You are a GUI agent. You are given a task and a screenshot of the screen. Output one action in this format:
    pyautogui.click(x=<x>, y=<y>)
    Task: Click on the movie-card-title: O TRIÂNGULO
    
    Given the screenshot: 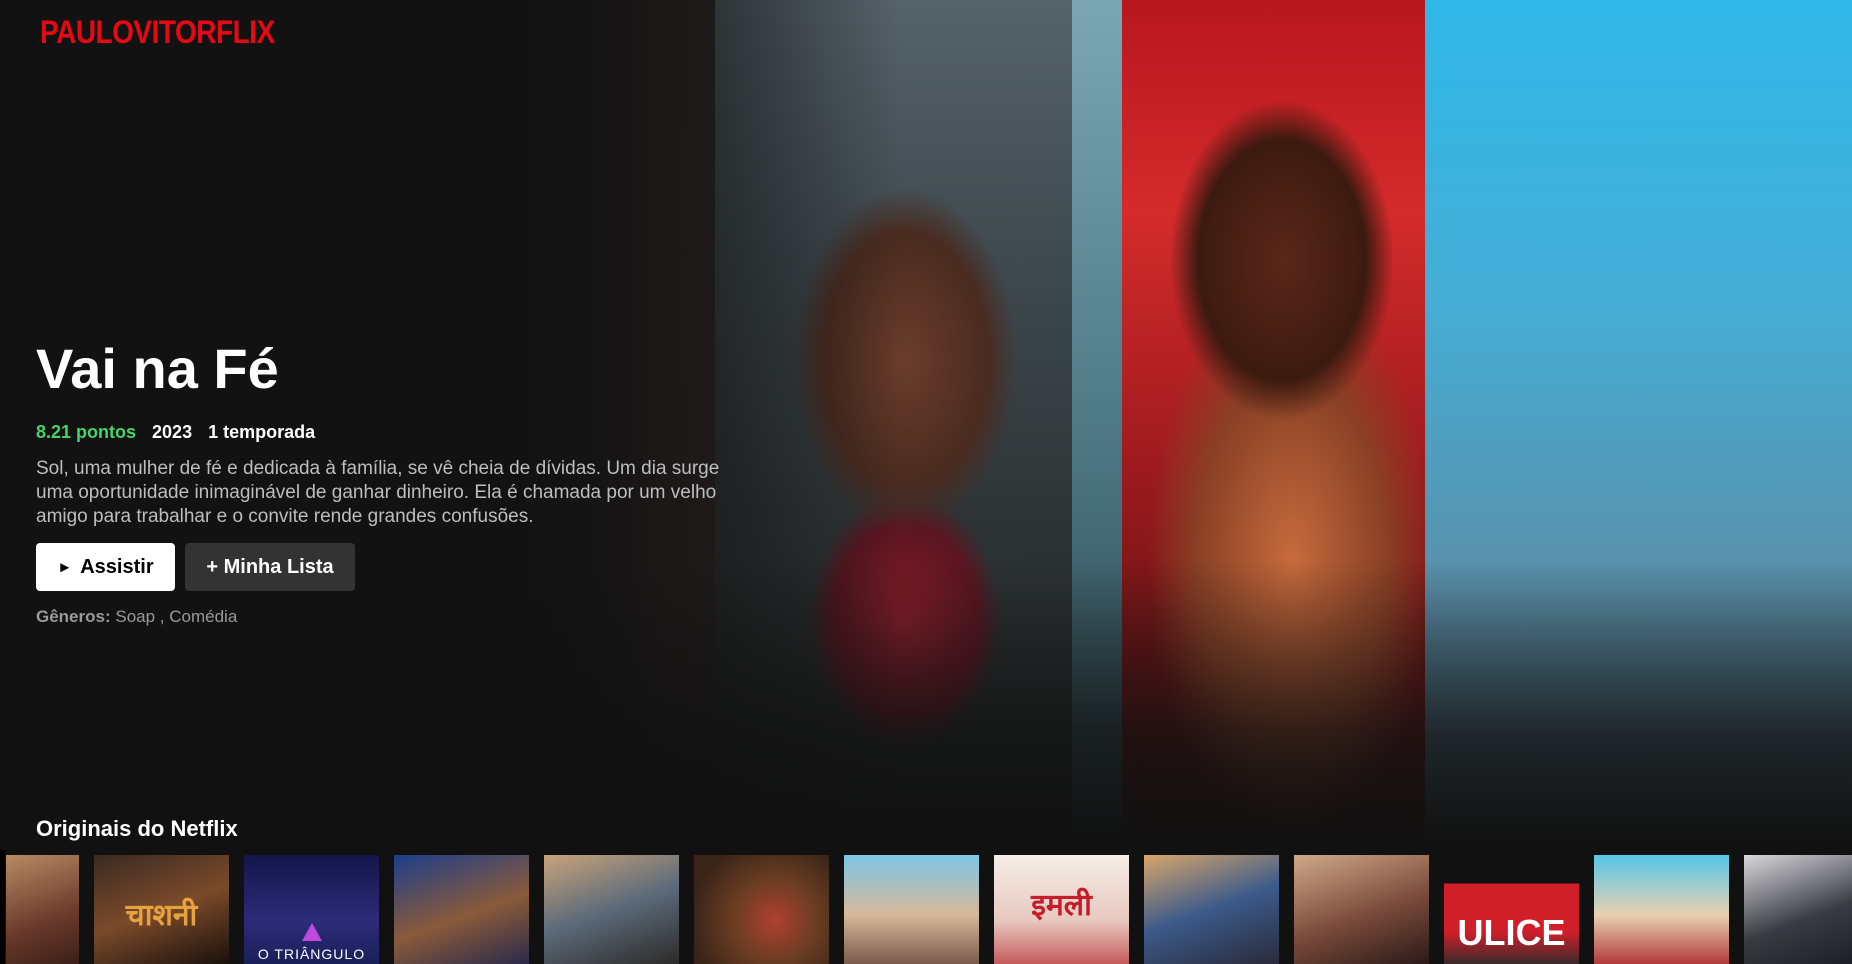 What is the action you would take?
    pyautogui.click(x=311, y=954)
    